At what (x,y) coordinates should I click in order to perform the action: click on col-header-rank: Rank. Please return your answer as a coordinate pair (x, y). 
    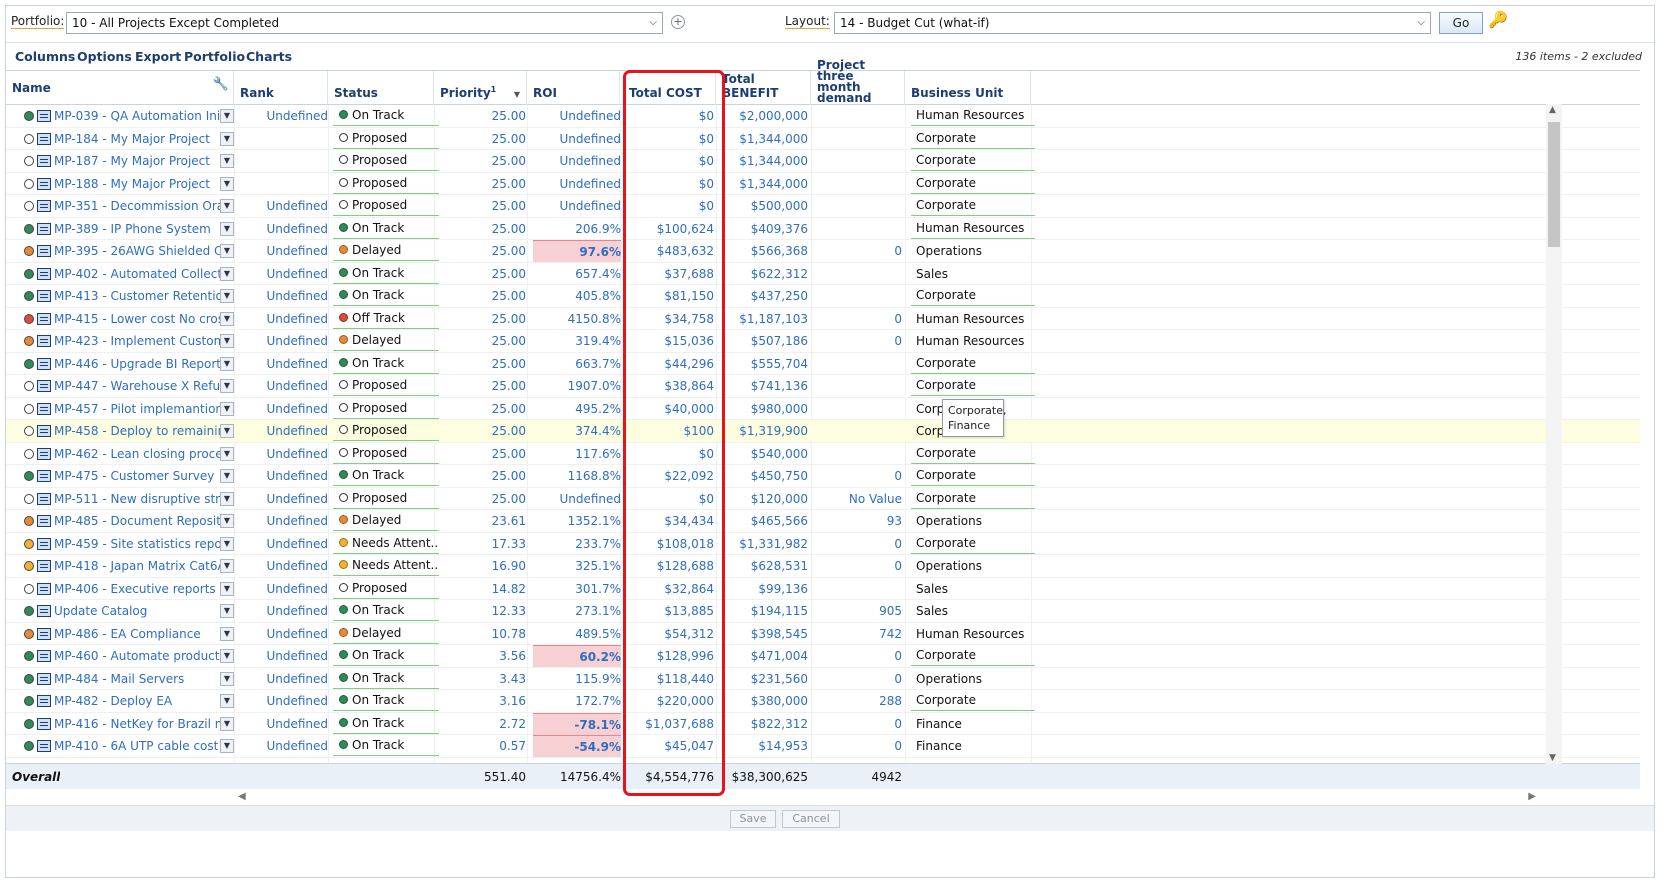
    Looking at the image, I should click on (281, 88).